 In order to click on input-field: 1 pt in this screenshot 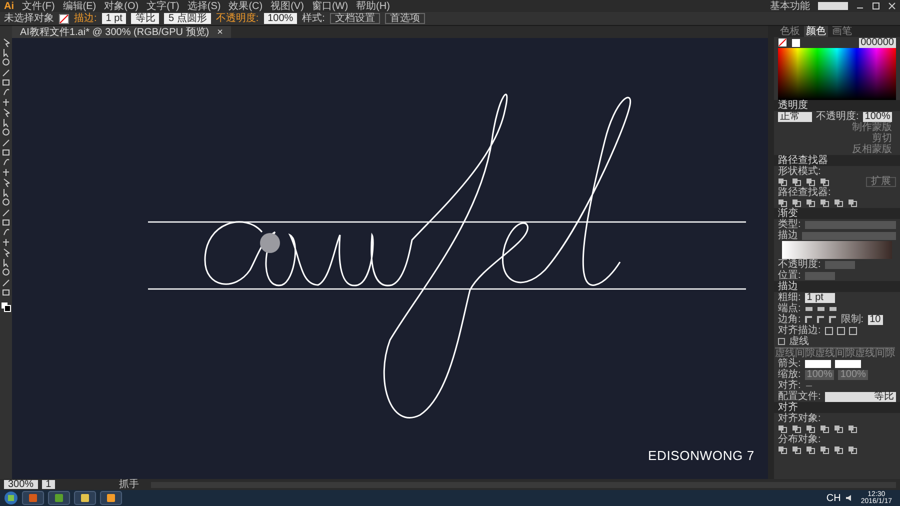, I will do `click(819, 297)`.